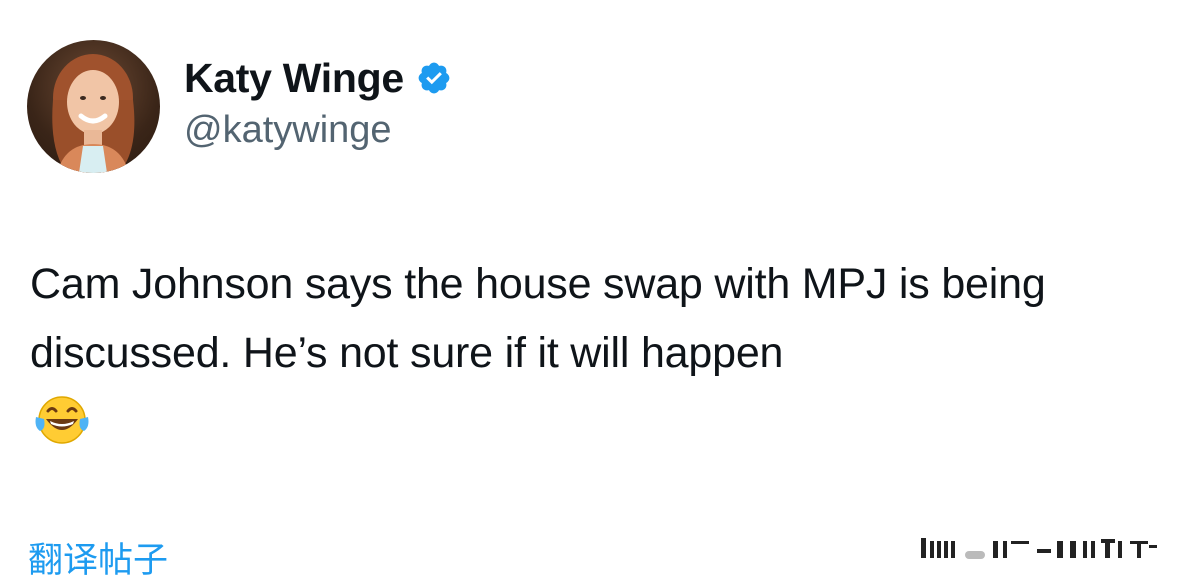  What do you see at coordinates (93, 113) in the screenshot?
I see `avatar-photo-icon` at bounding box center [93, 113].